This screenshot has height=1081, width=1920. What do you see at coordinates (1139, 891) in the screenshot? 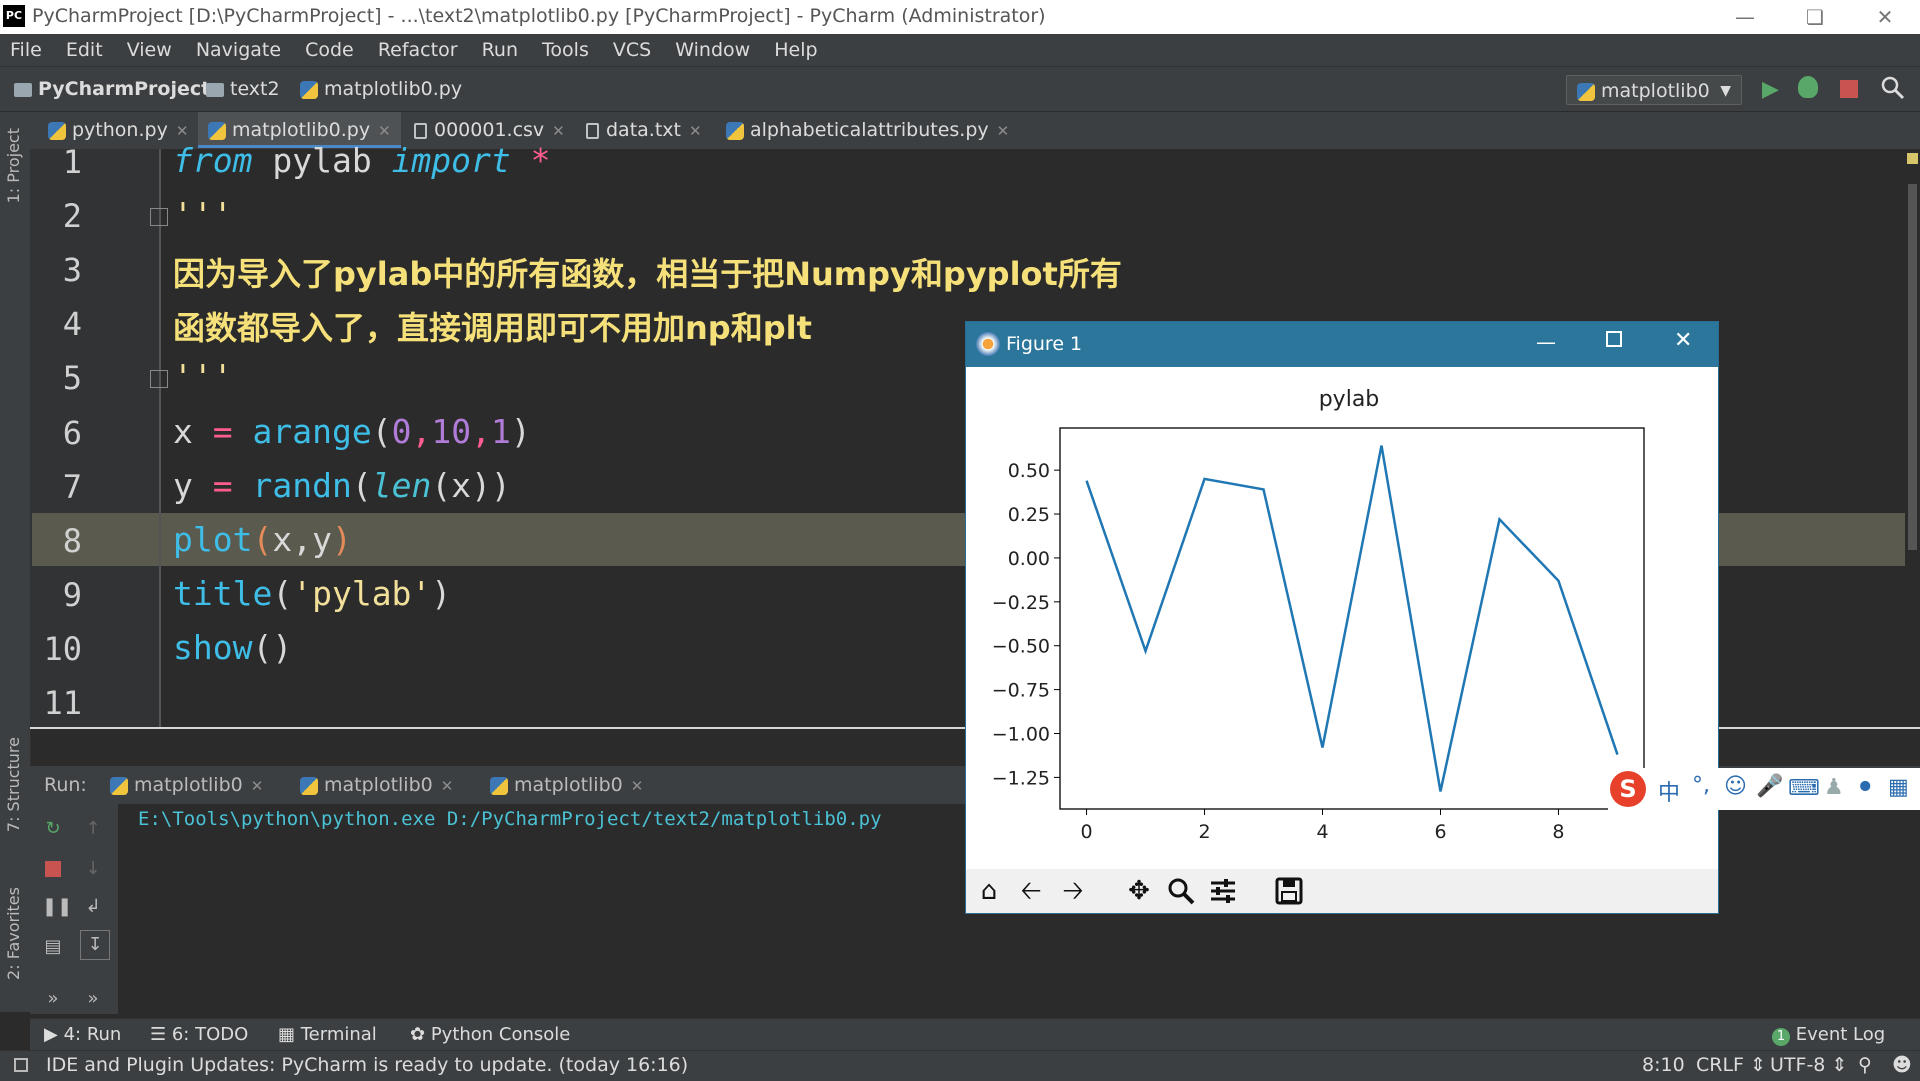
I see `pan-icon: ✥` at bounding box center [1139, 891].